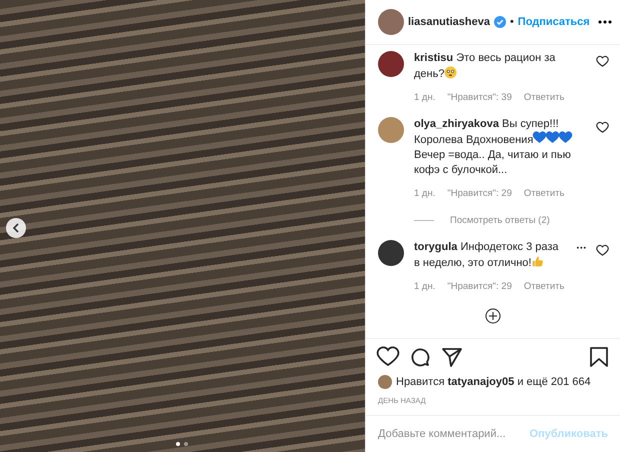  Describe the element at coordinates (449, 22) in the screenshot. I see `username: liasanutiasheva` at that location.